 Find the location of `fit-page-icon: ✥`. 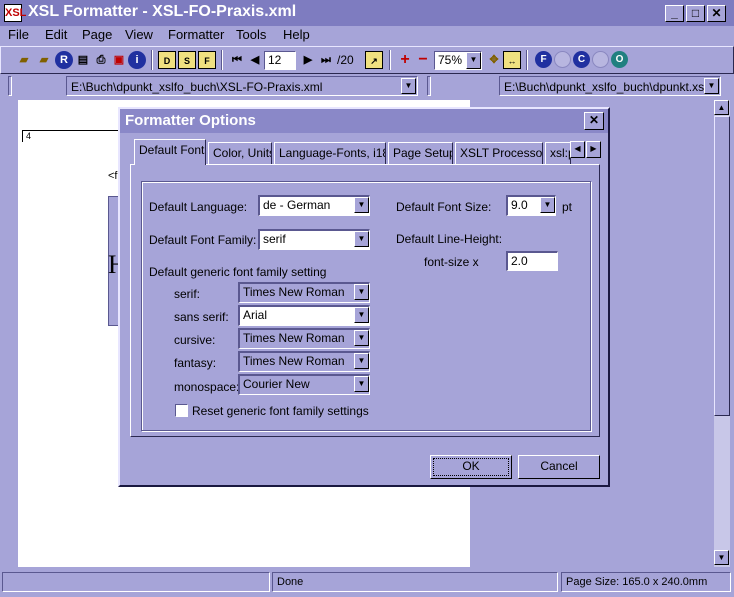

fit-page-icon: ✥ is located at coordinates (494, 60).